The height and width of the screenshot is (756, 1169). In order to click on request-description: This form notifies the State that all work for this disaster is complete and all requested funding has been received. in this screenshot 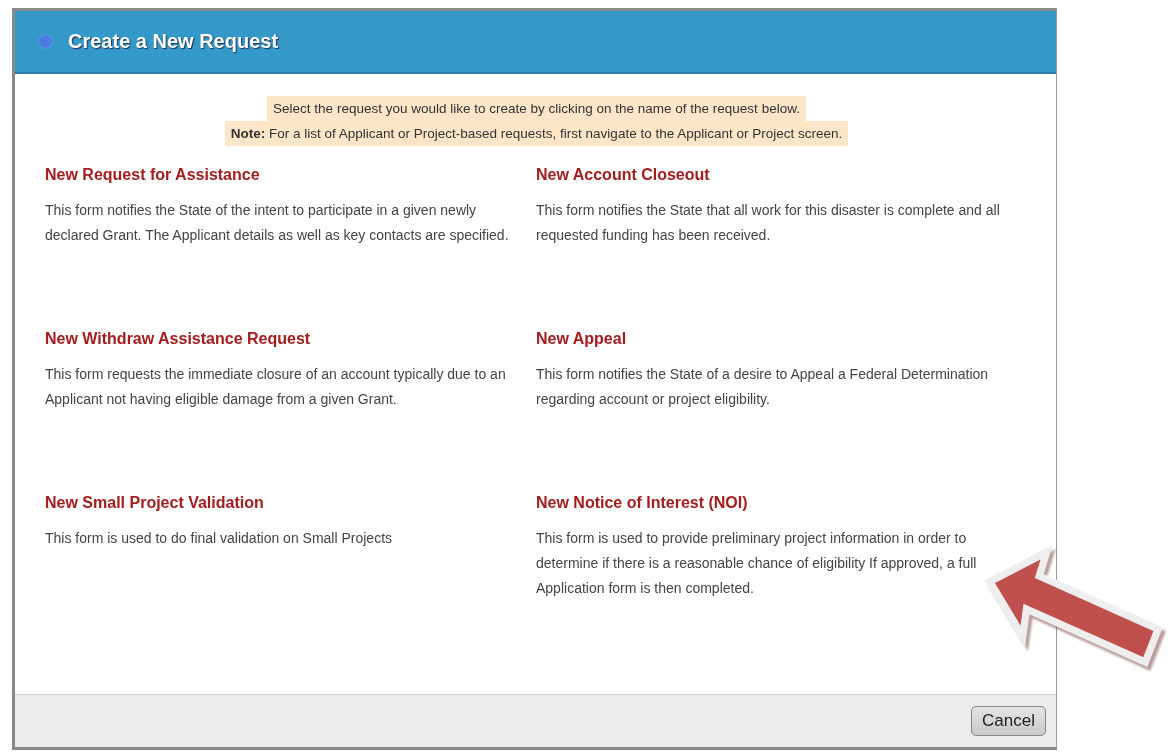, I will do `click(768, 223)`.